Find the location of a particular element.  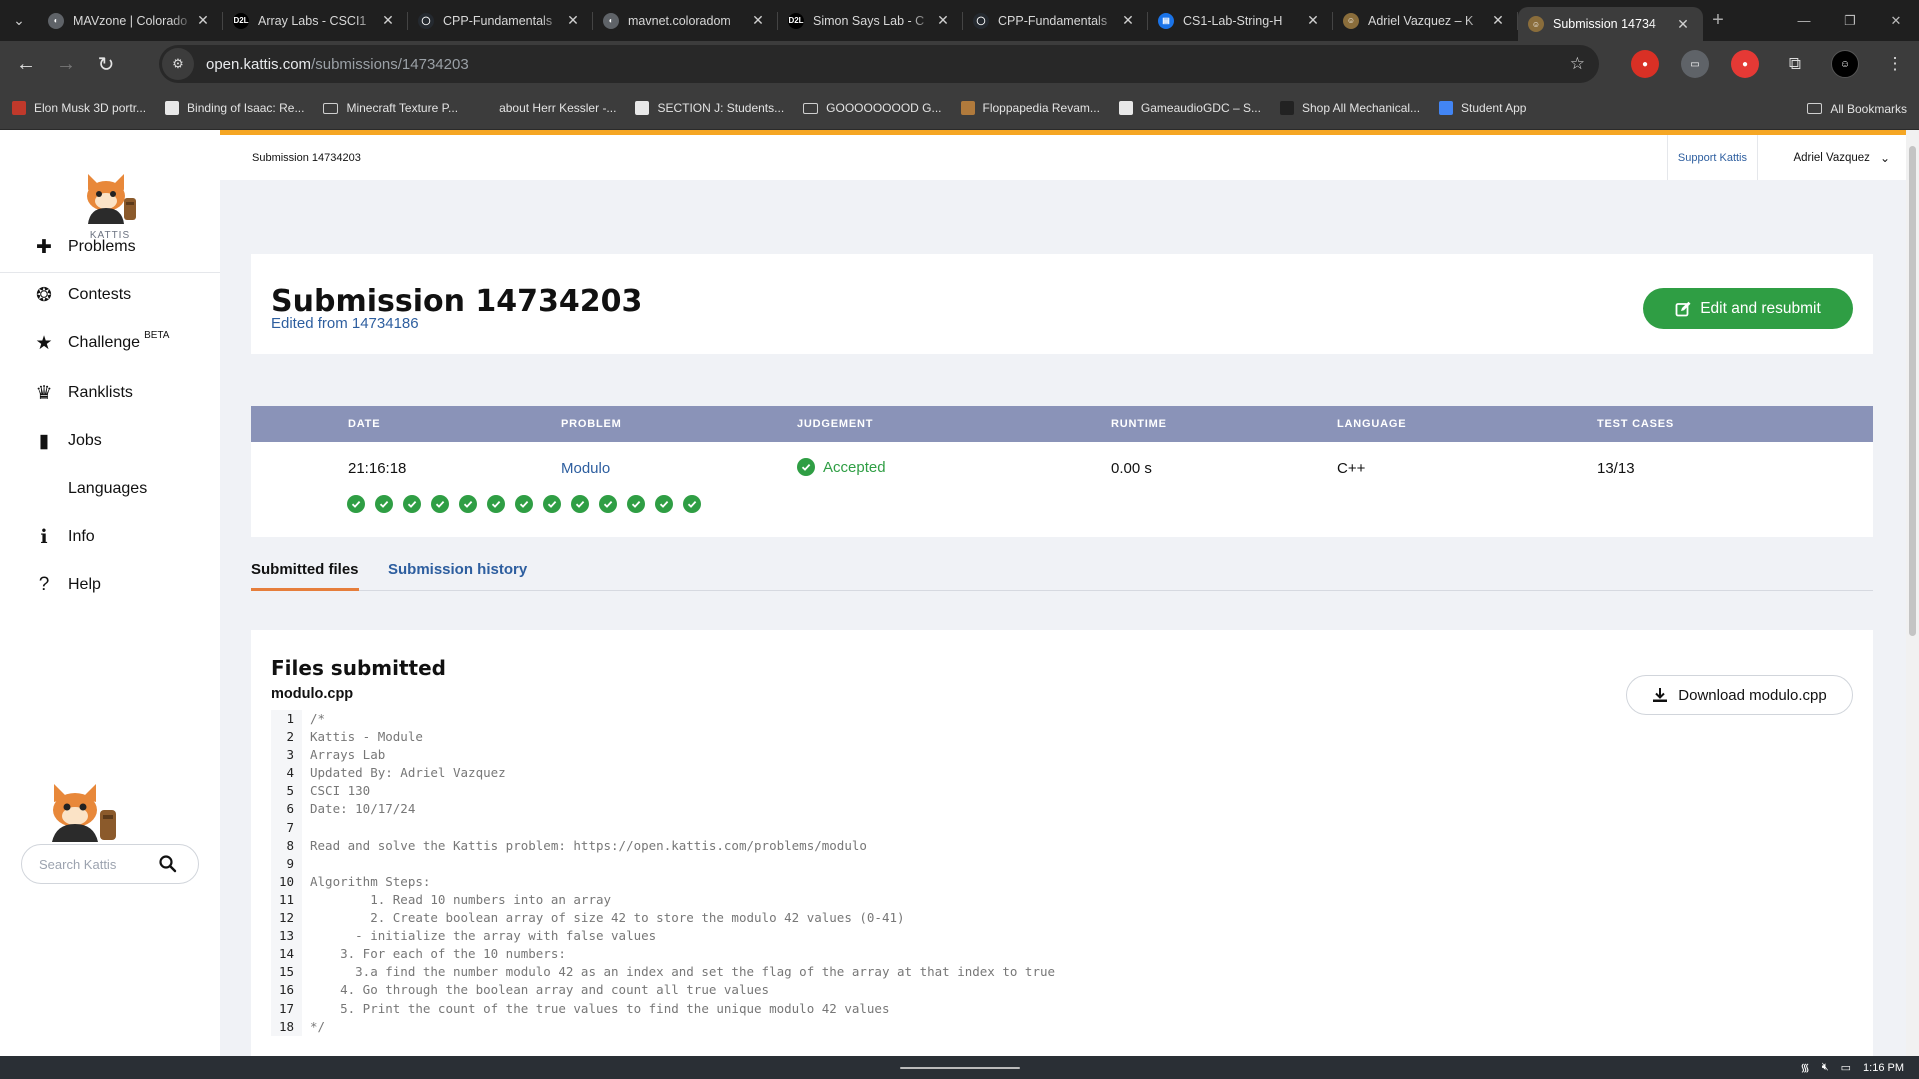

restore-icon: ❐ is located at coordinates (1850, 21).